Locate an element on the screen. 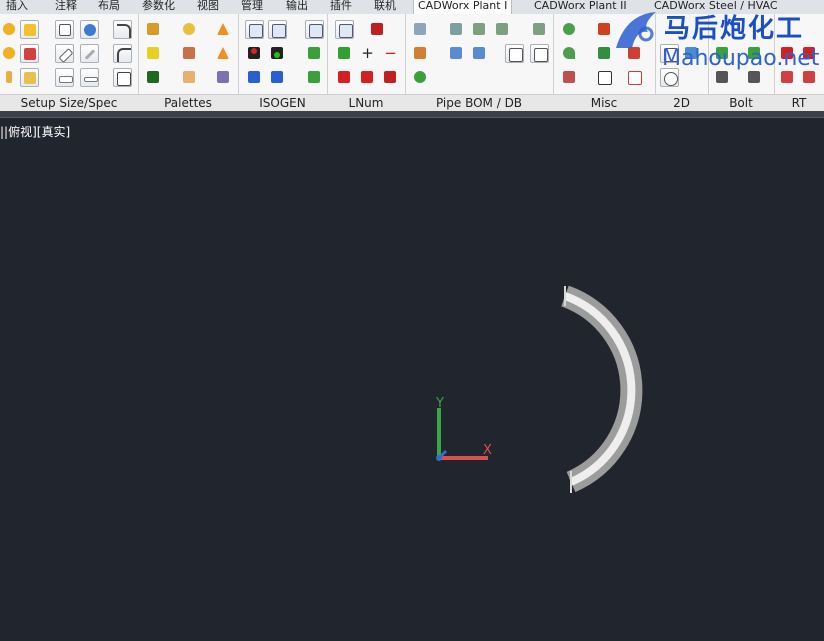  ucs-x-label: X is located at coordinates (487, 450).